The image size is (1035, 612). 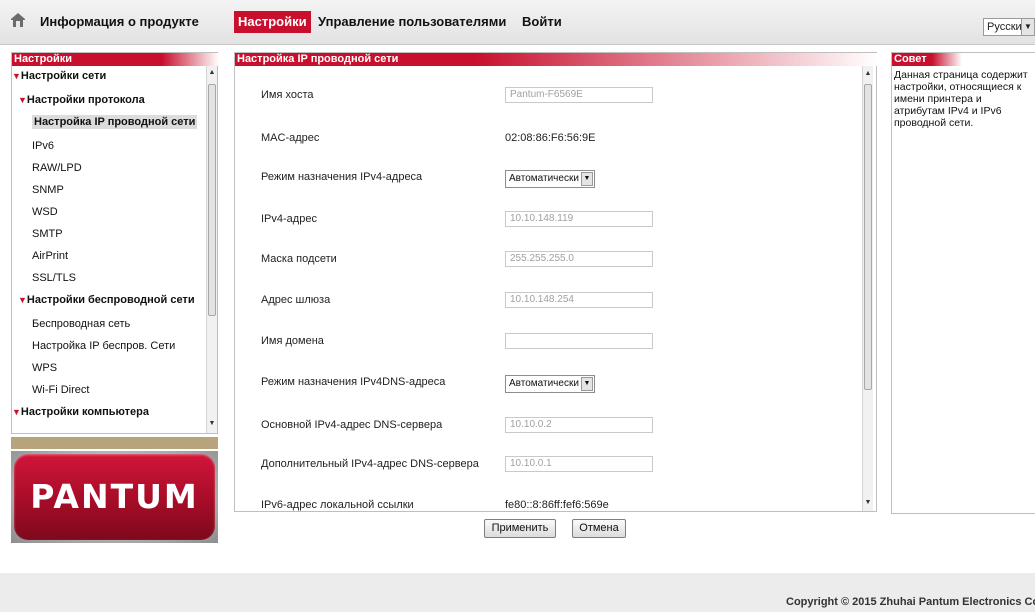 I want to click on pantum-logo: PANTUM, so click(x=114, y=497).